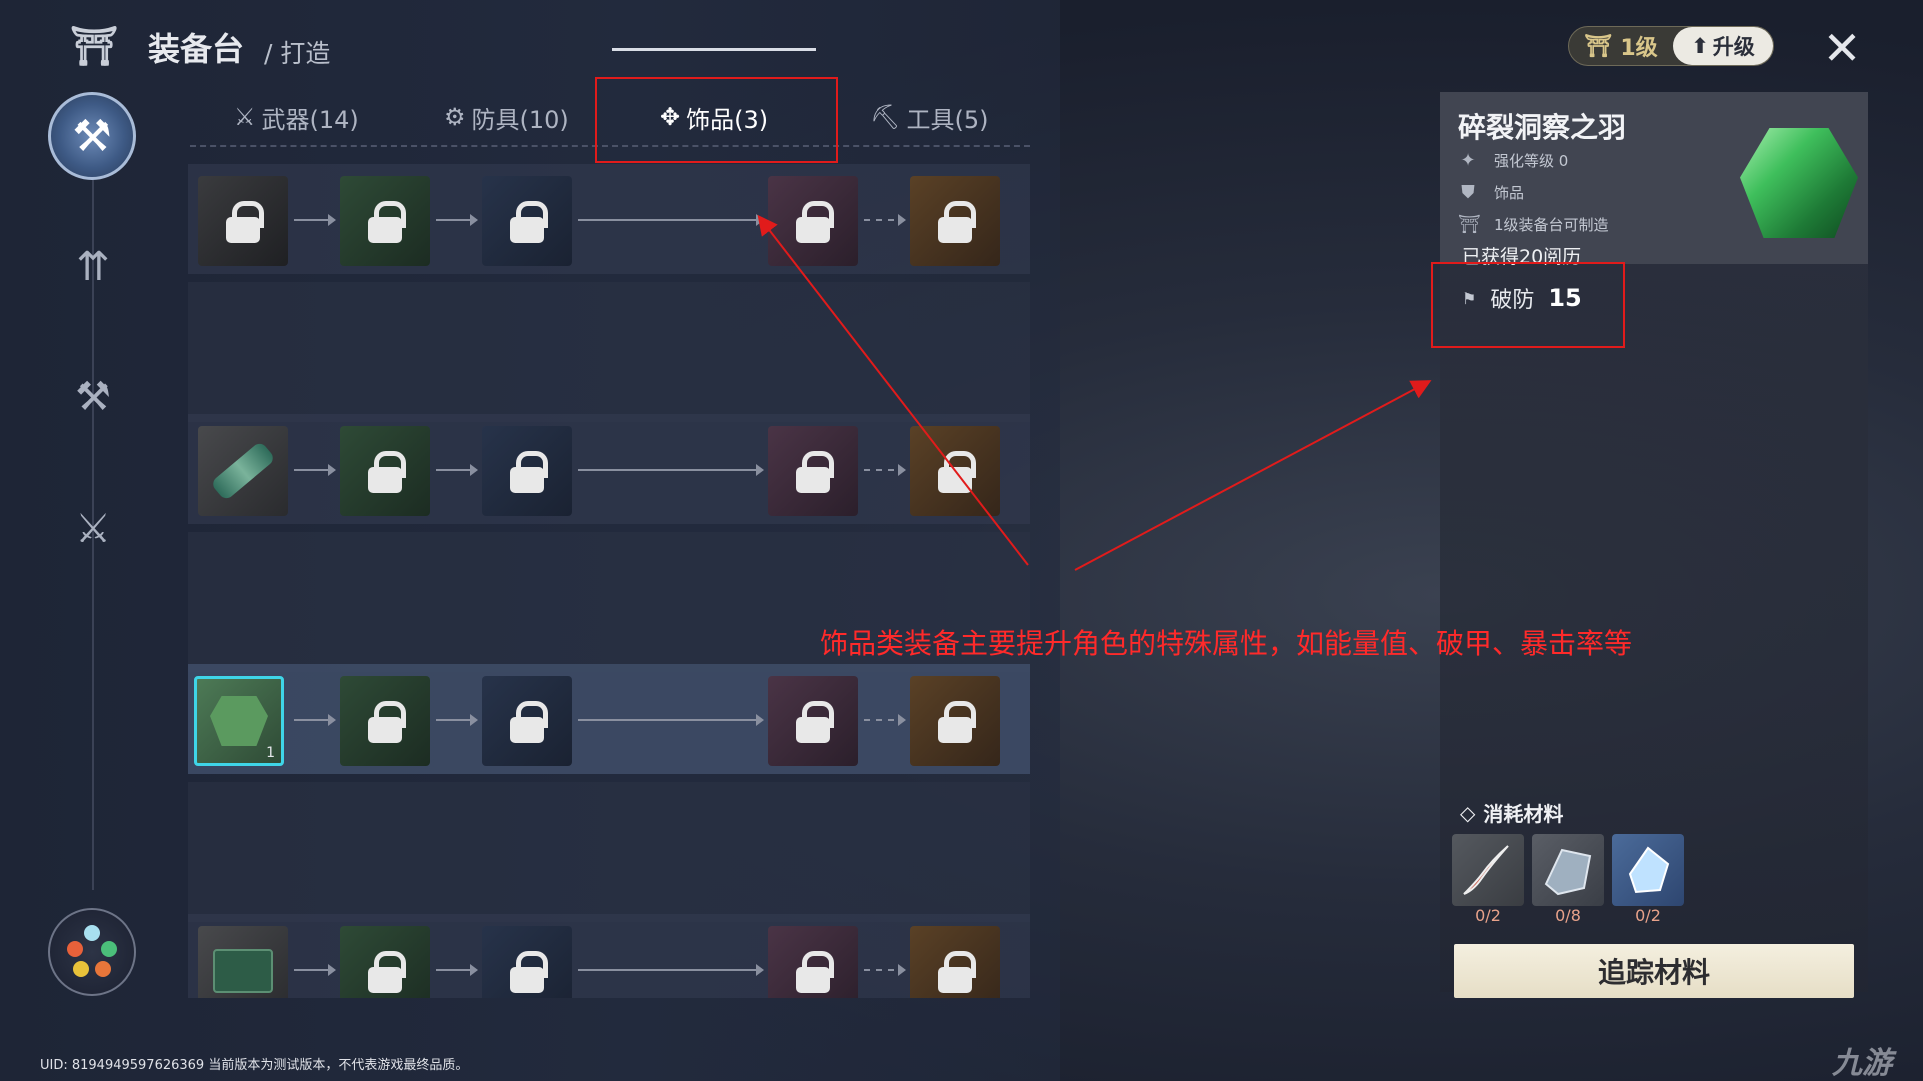 This screenshot has width=1923, height=1081. Describe the element at coordinates (1226, 643) in the screenshot. I see `annotation-text: 饰品类装备主要提升角色的特殊属性，如能量值、破甲、暴击率等` at that location.